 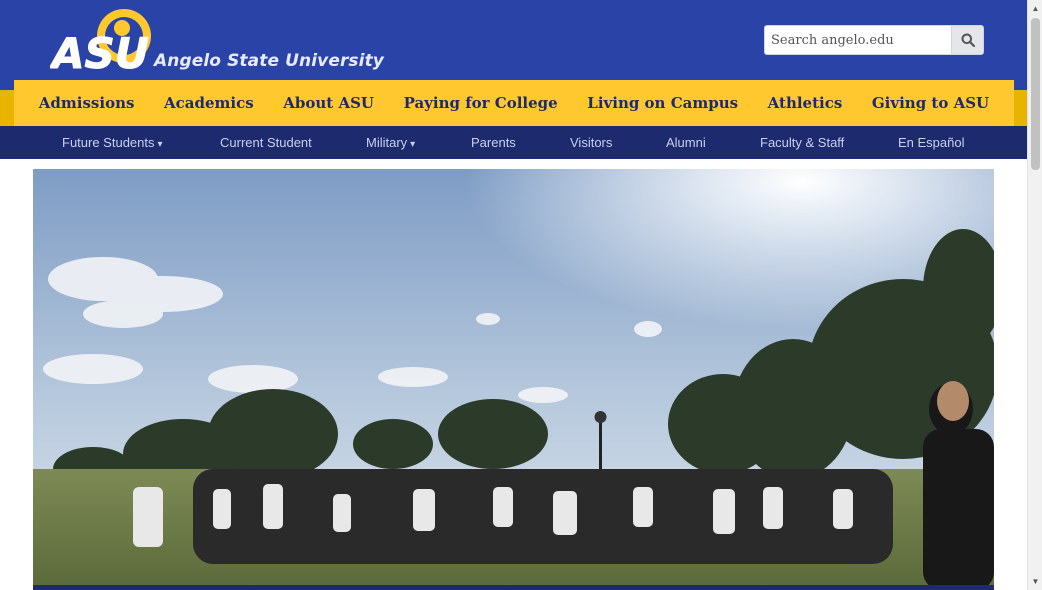 What do you see at coordinates (269, 61) in the screenshot?
I see `university-name: Angelo State University` at bounding box center [269, 61].